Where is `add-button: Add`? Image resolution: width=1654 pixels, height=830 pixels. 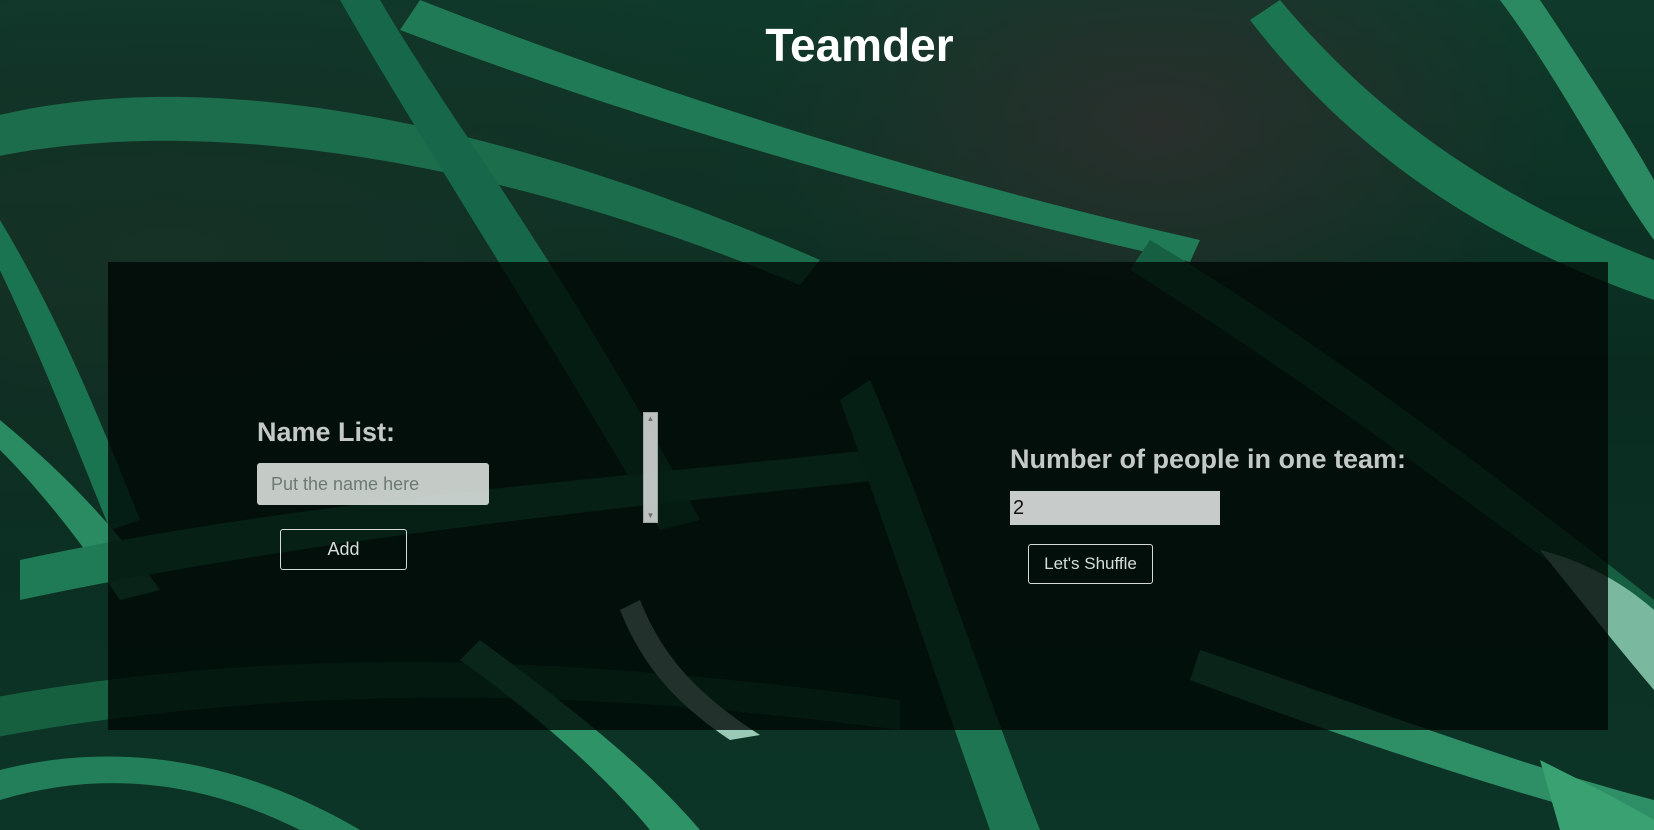
add-button: Add is located at coordinates (343, 549).